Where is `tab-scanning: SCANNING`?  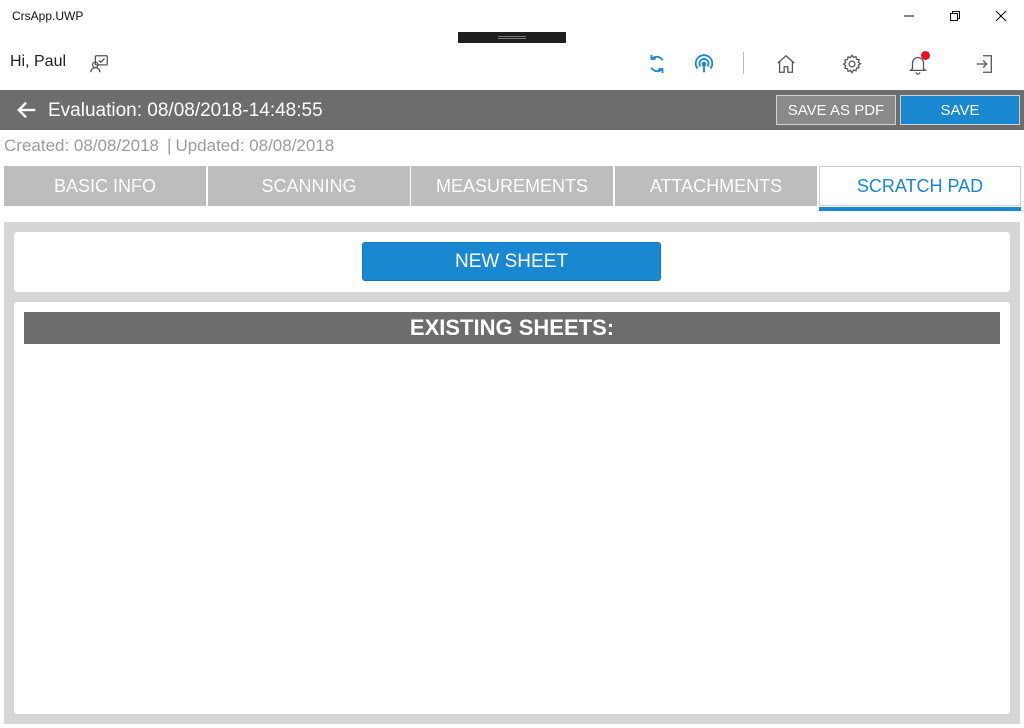 tab-scanning: SCANNING is located at coordinates (309, 186).